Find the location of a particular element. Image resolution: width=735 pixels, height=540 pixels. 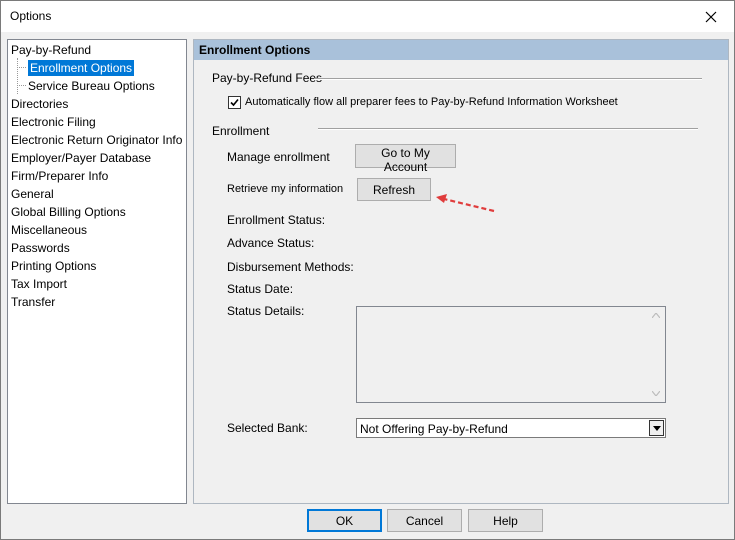

auto-flow-checkbox is located at coordinates (234, 102).